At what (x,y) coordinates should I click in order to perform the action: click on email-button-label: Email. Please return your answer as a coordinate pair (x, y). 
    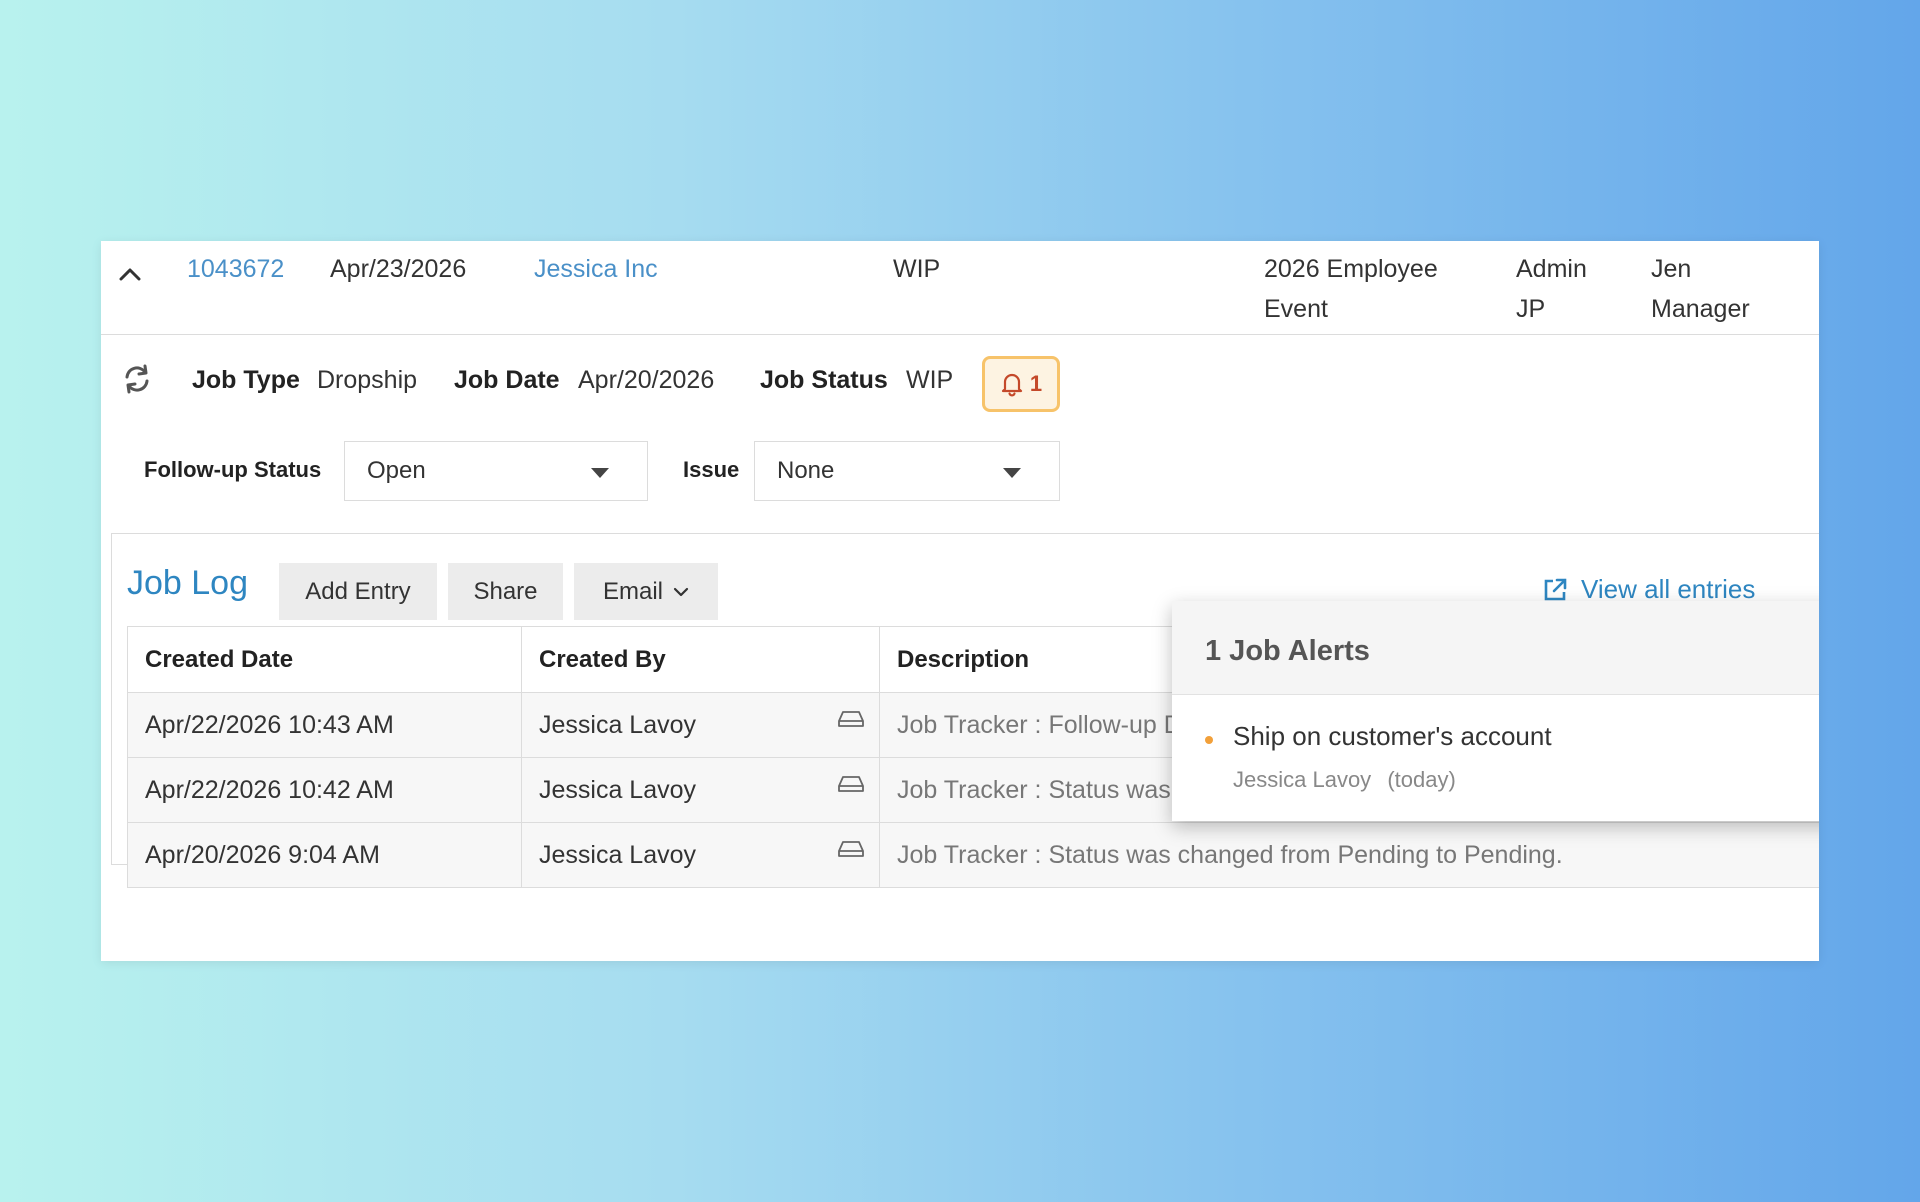
    Looking at the image, I should click on (632, 591).